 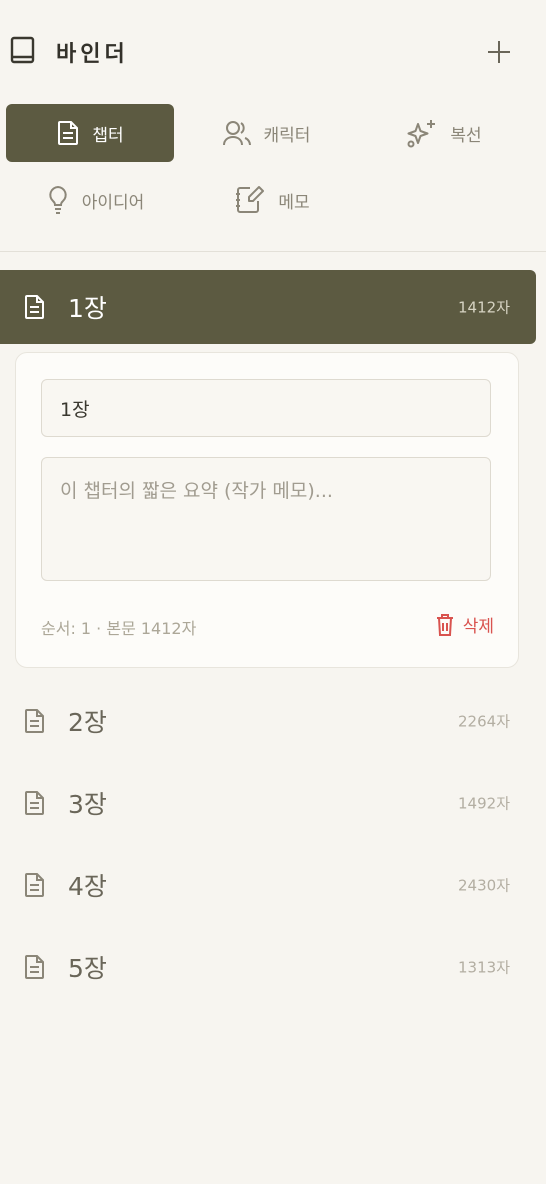 I want to click on chapter-char-count: 2430자, so click(x=484, y=885).